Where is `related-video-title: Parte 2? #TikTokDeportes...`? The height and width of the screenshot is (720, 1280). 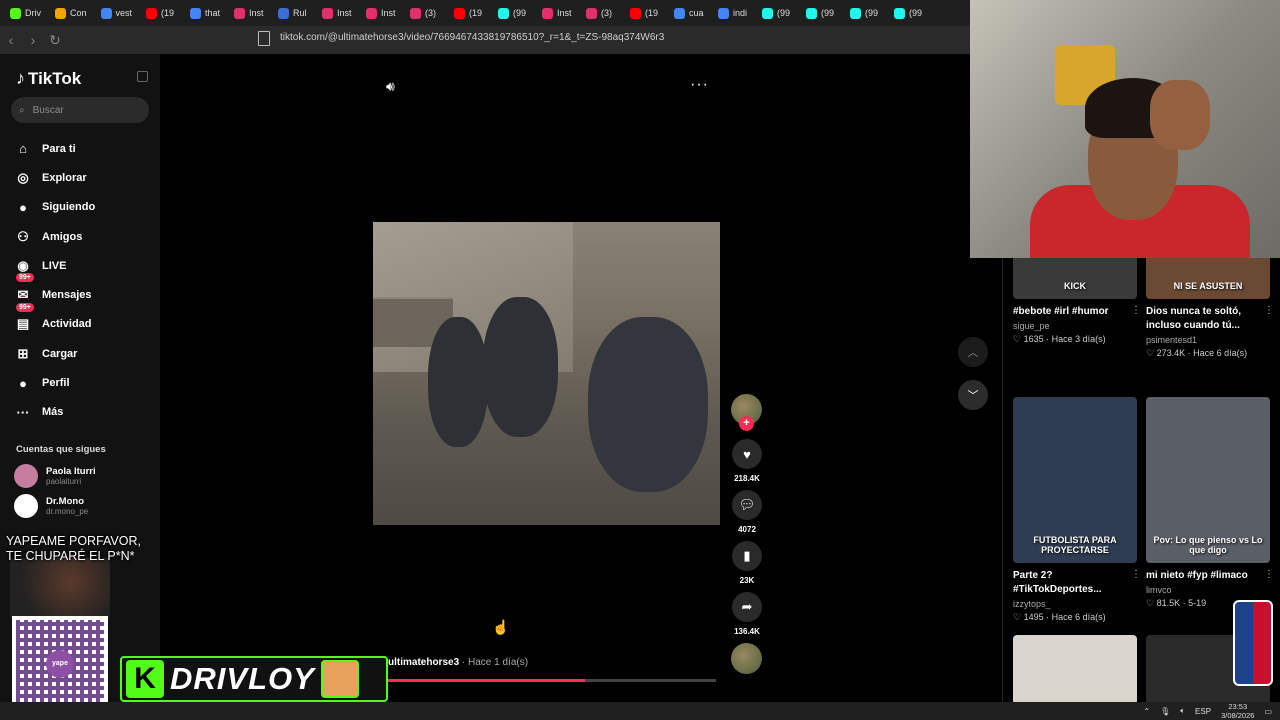 related-video-title: Parte 2? #TikTokDeportes... is located at coordinates (1075, 583).